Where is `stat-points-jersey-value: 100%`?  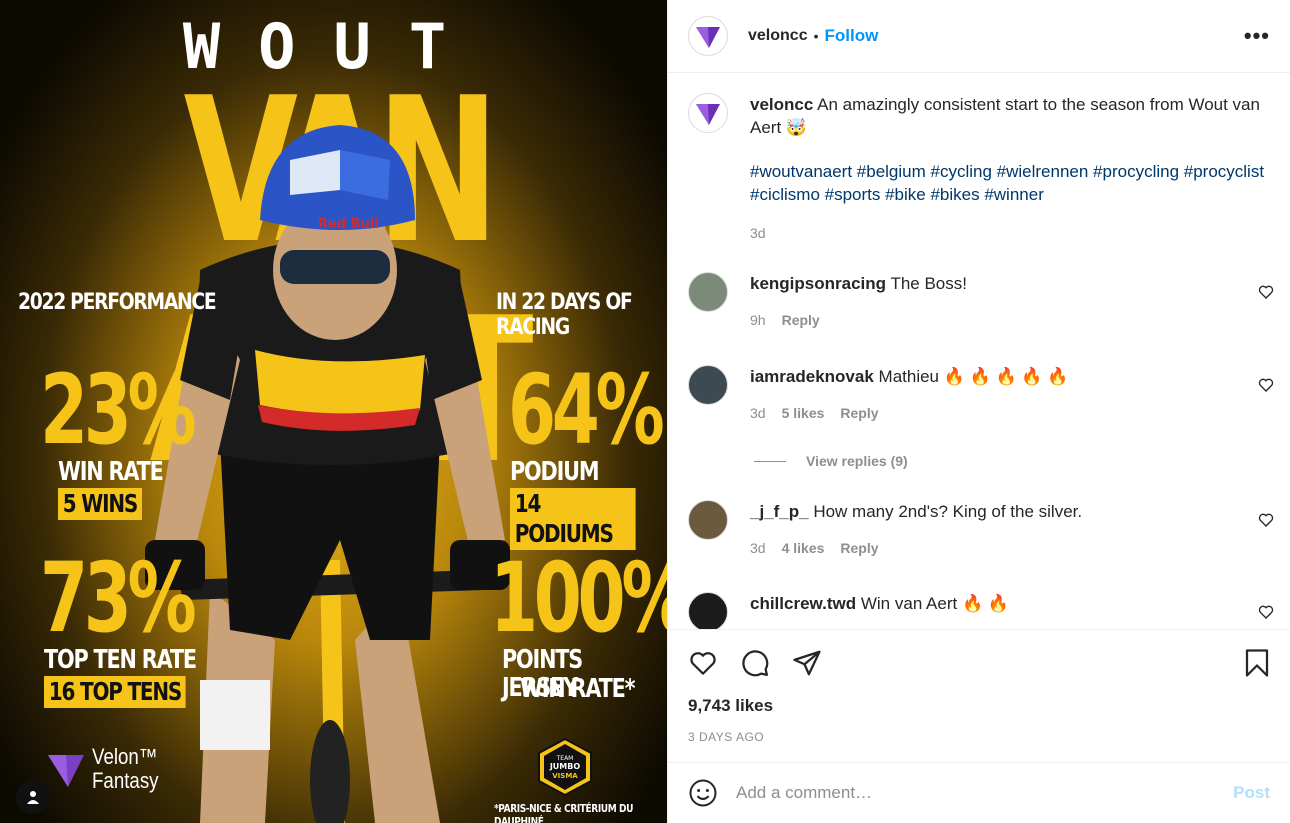 stat-points-jersey-value: 100% is located at coordinates (578, 598).